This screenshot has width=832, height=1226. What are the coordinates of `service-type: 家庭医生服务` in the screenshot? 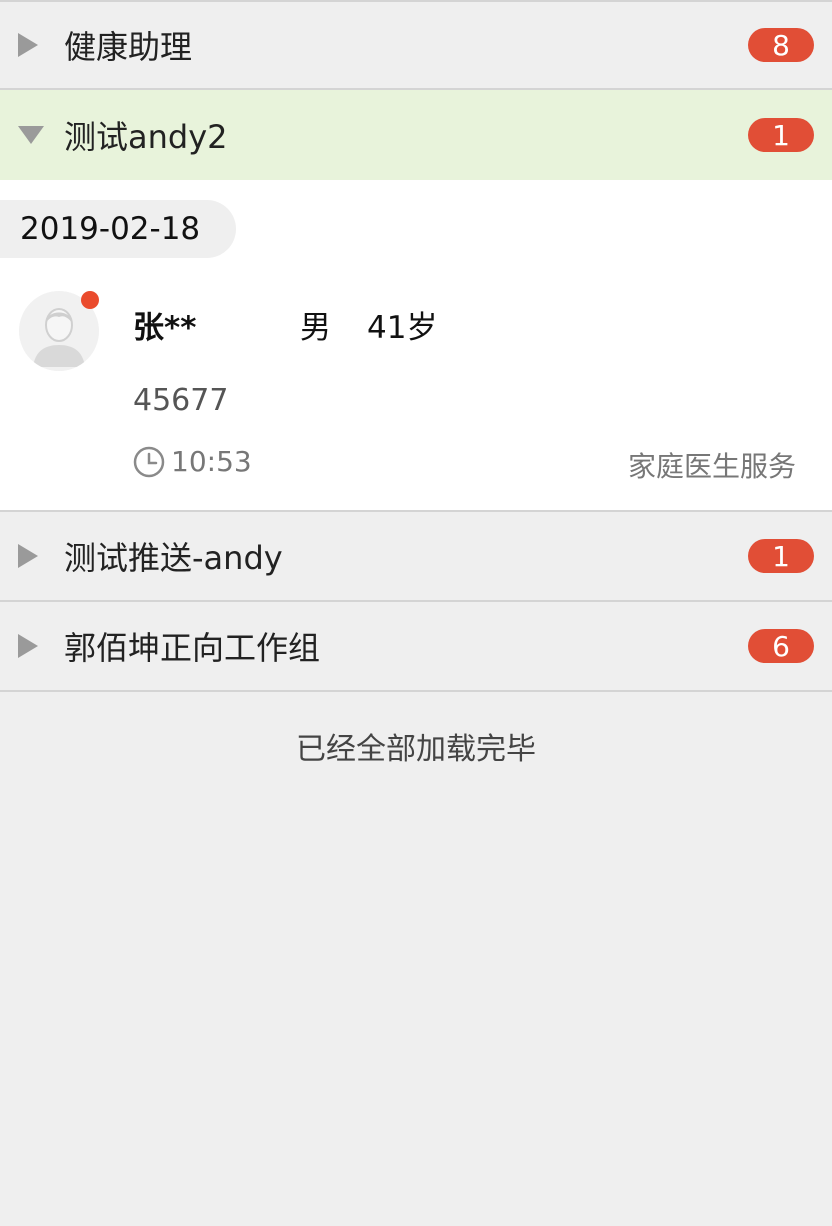 It's located at (711, 466).